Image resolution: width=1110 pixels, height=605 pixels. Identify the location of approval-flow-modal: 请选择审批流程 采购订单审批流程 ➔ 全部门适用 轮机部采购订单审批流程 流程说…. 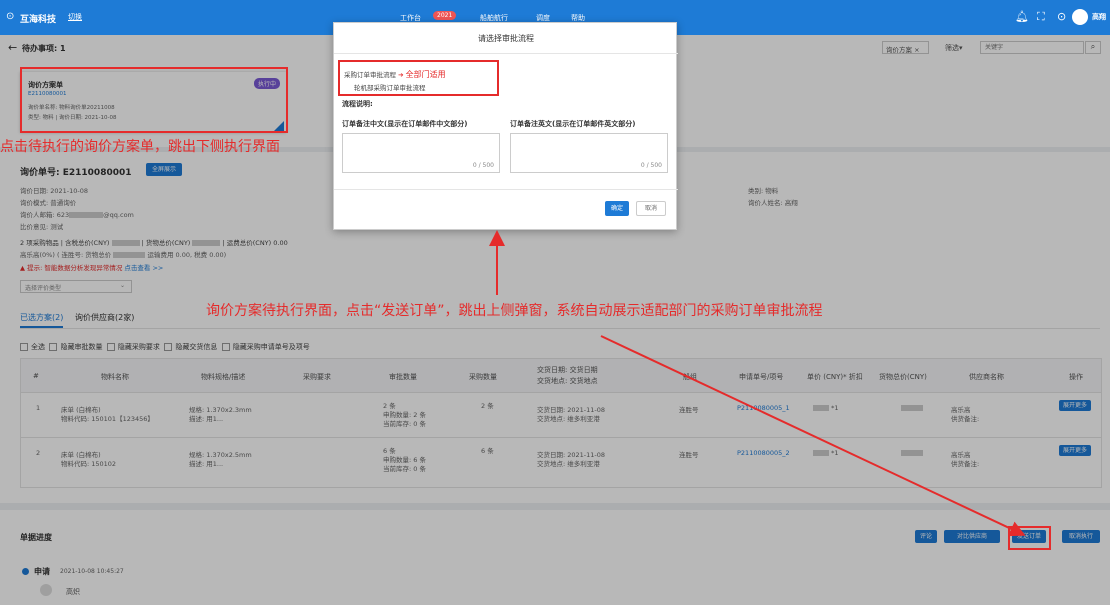
(505, 126).